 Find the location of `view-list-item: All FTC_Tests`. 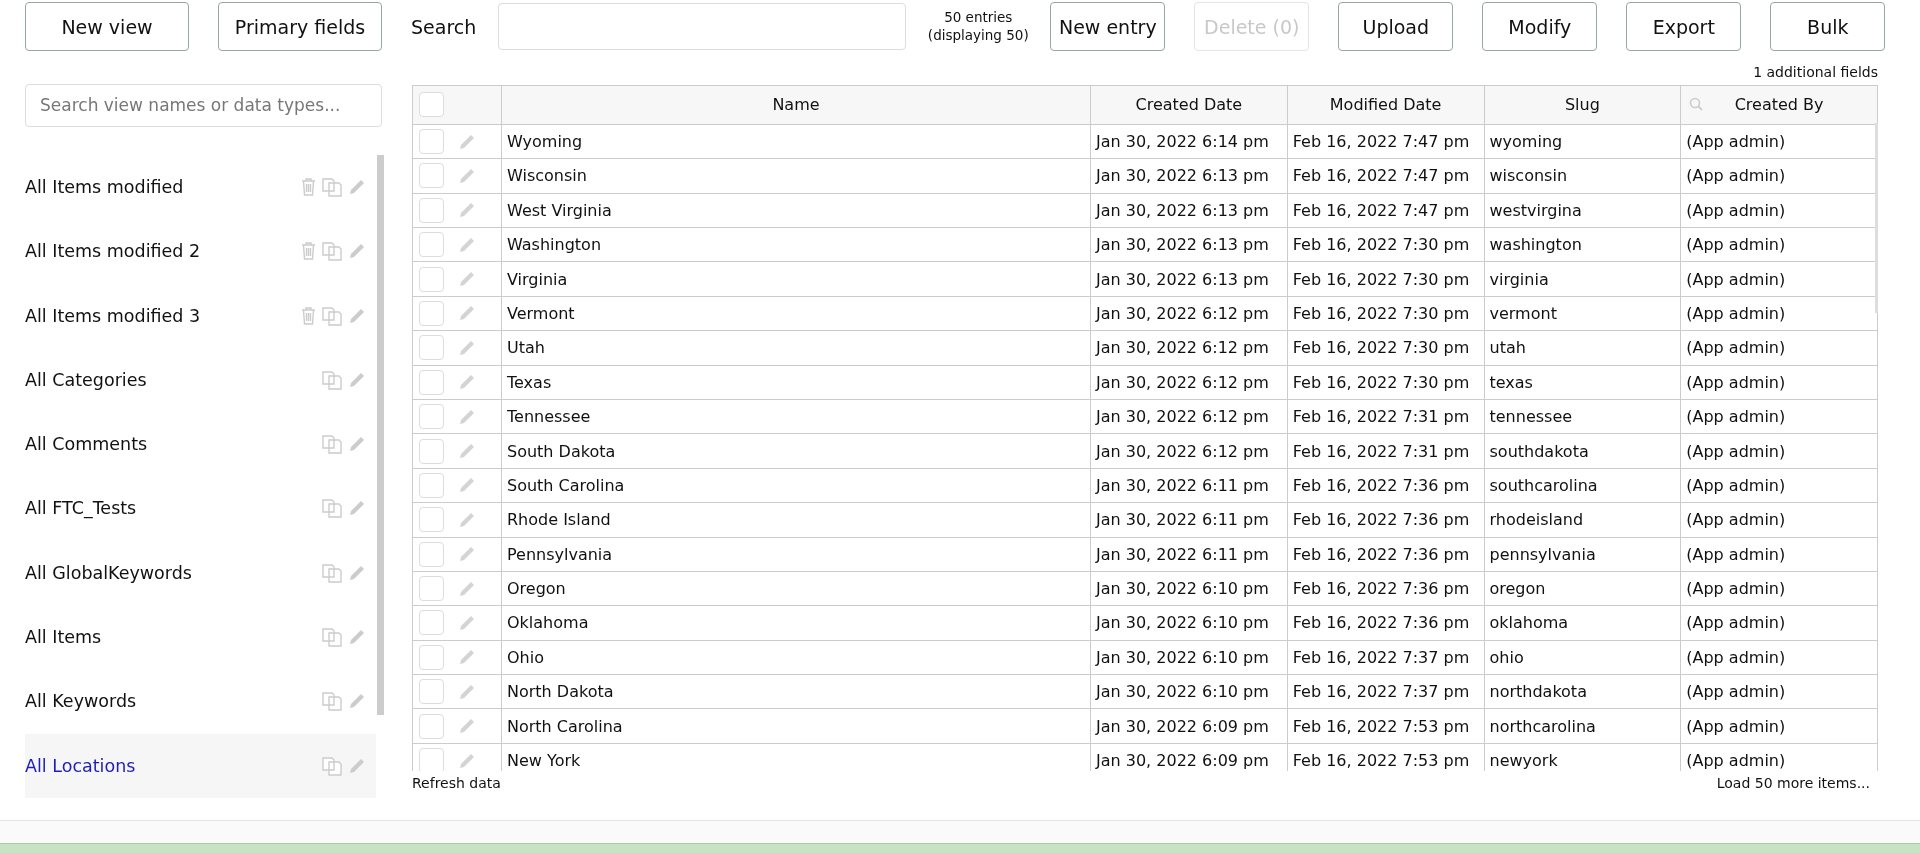

view-list-item: All FTC_Tests is located at coordinates (200, 508).